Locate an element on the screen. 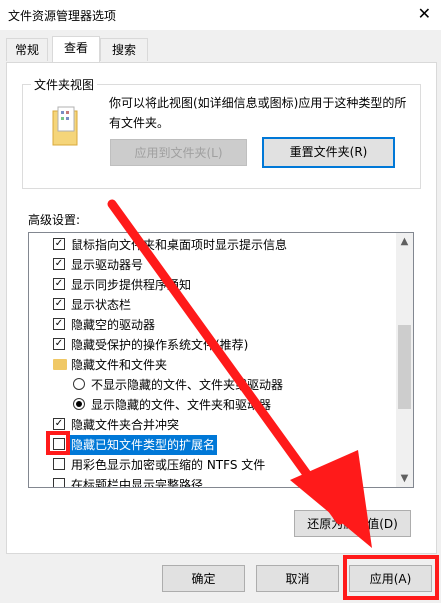 This screenshot has height=603, width=441. list-item: ✓ 显示状态栏 is located at coordinates (212, 305).